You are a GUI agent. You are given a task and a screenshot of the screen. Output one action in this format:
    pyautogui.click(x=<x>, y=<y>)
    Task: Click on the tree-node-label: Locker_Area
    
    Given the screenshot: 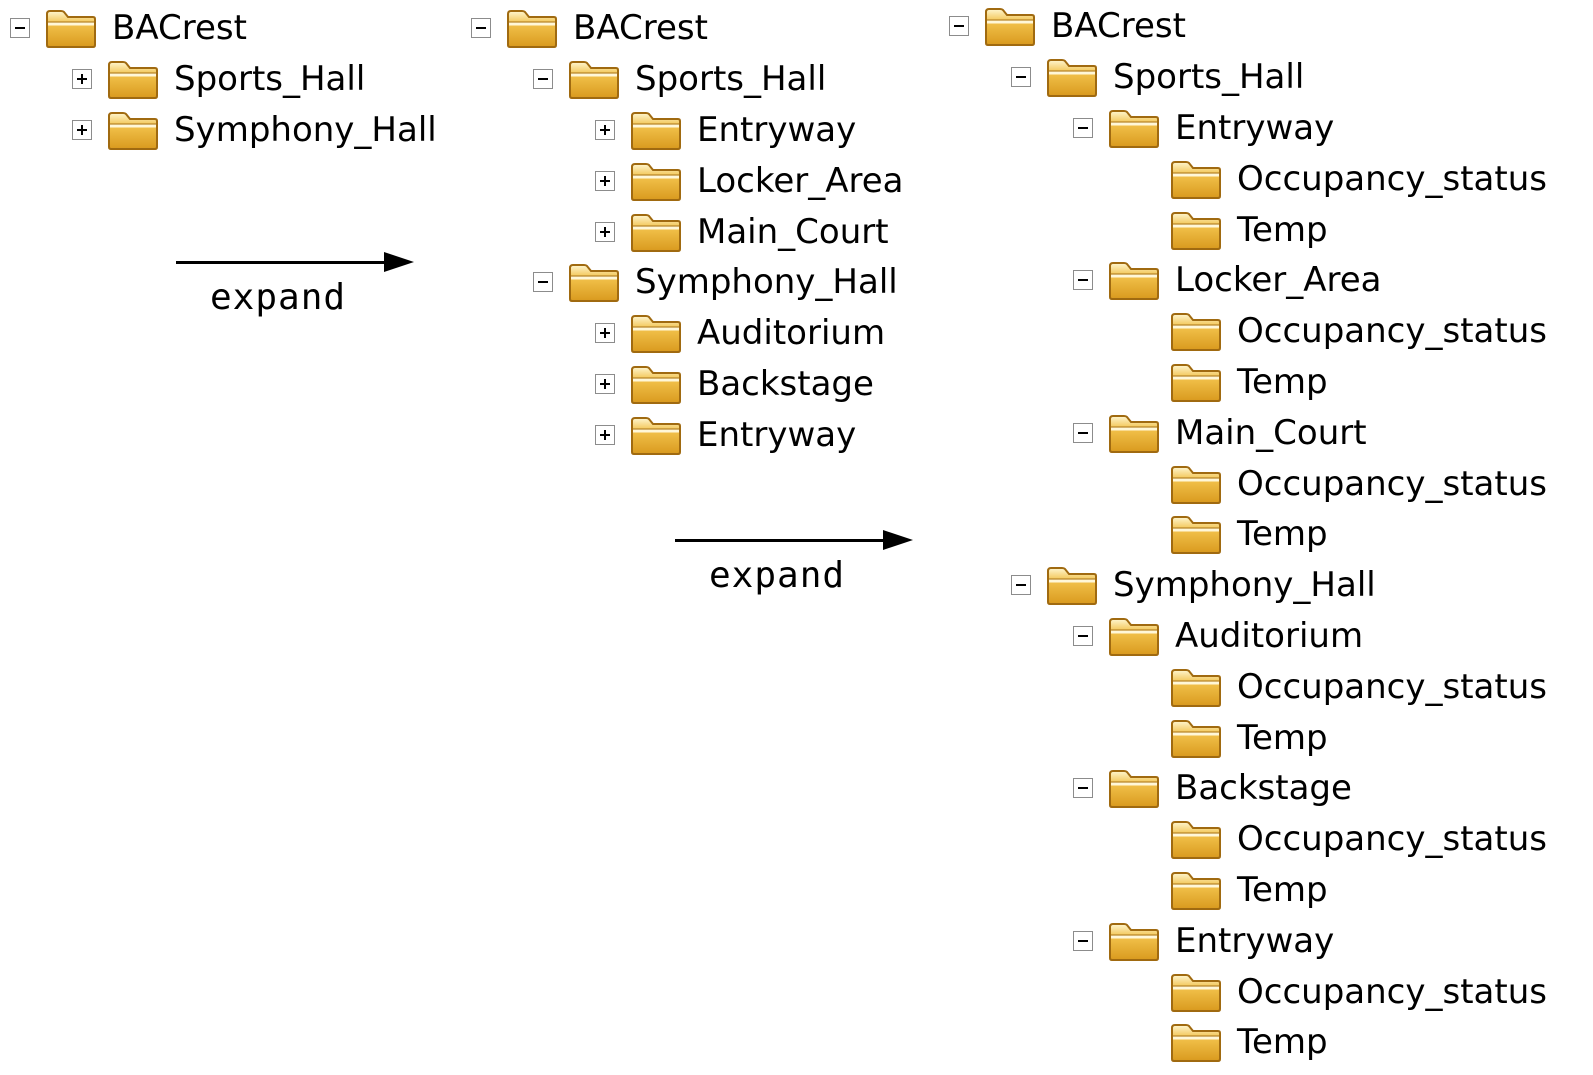 What is the action you would take?
    pyautogui.click(x=800, y=180)
    